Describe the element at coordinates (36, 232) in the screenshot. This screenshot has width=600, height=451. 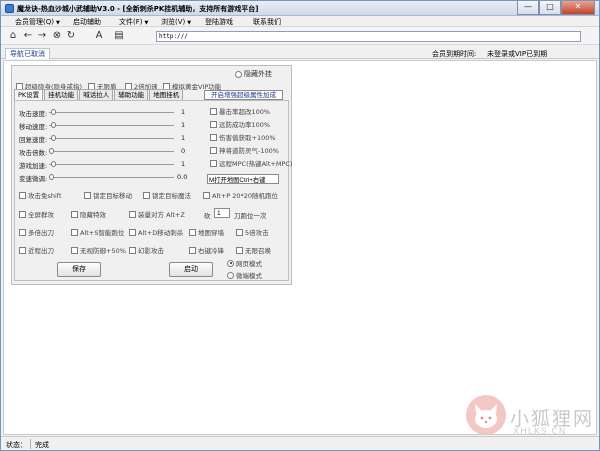
I see `option-multi-strike: 多倍出刀` at that location.